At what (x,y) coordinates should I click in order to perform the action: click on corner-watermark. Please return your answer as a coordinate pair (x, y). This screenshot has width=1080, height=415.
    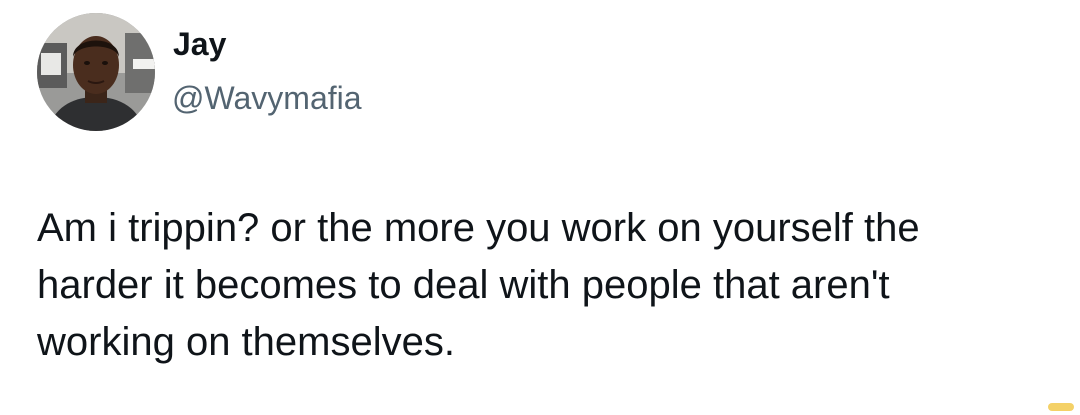
    Looking at the image, I should click on (1061, 407).